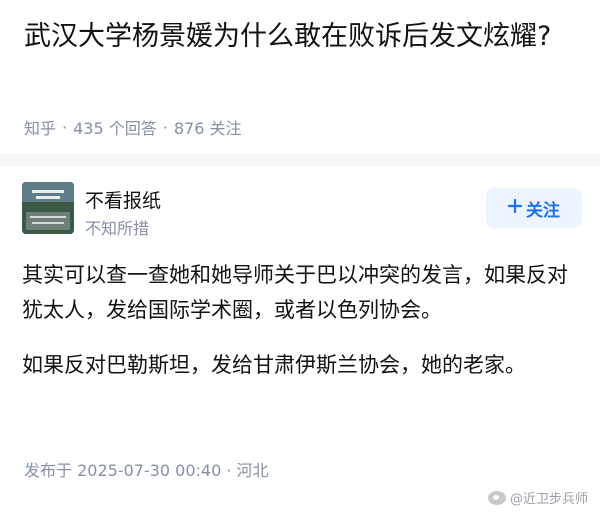 Image resolution: width=600 pixels, height=515 pixels. Describe the element at coordinates (274, 365) in the screenshot. I see `answer-paragraph: 如果反对巴勒斯坦，发给甘肃伊斯兰协会，她的老家。` at that location.